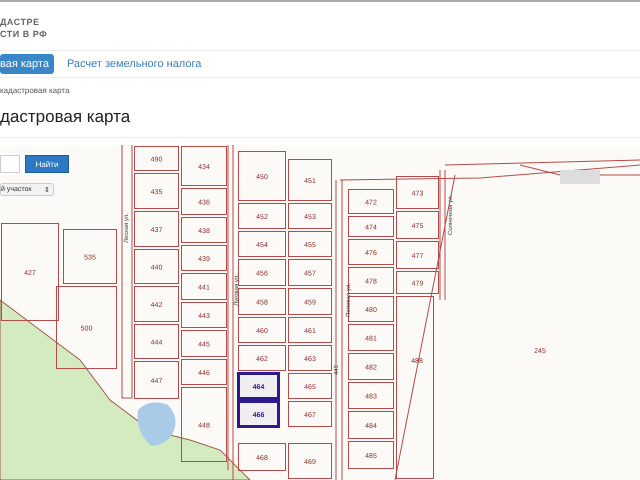 This screenshot has height=480, width=640. I want to click on breadcrumb: кадастровая карта, so click(35, 90).